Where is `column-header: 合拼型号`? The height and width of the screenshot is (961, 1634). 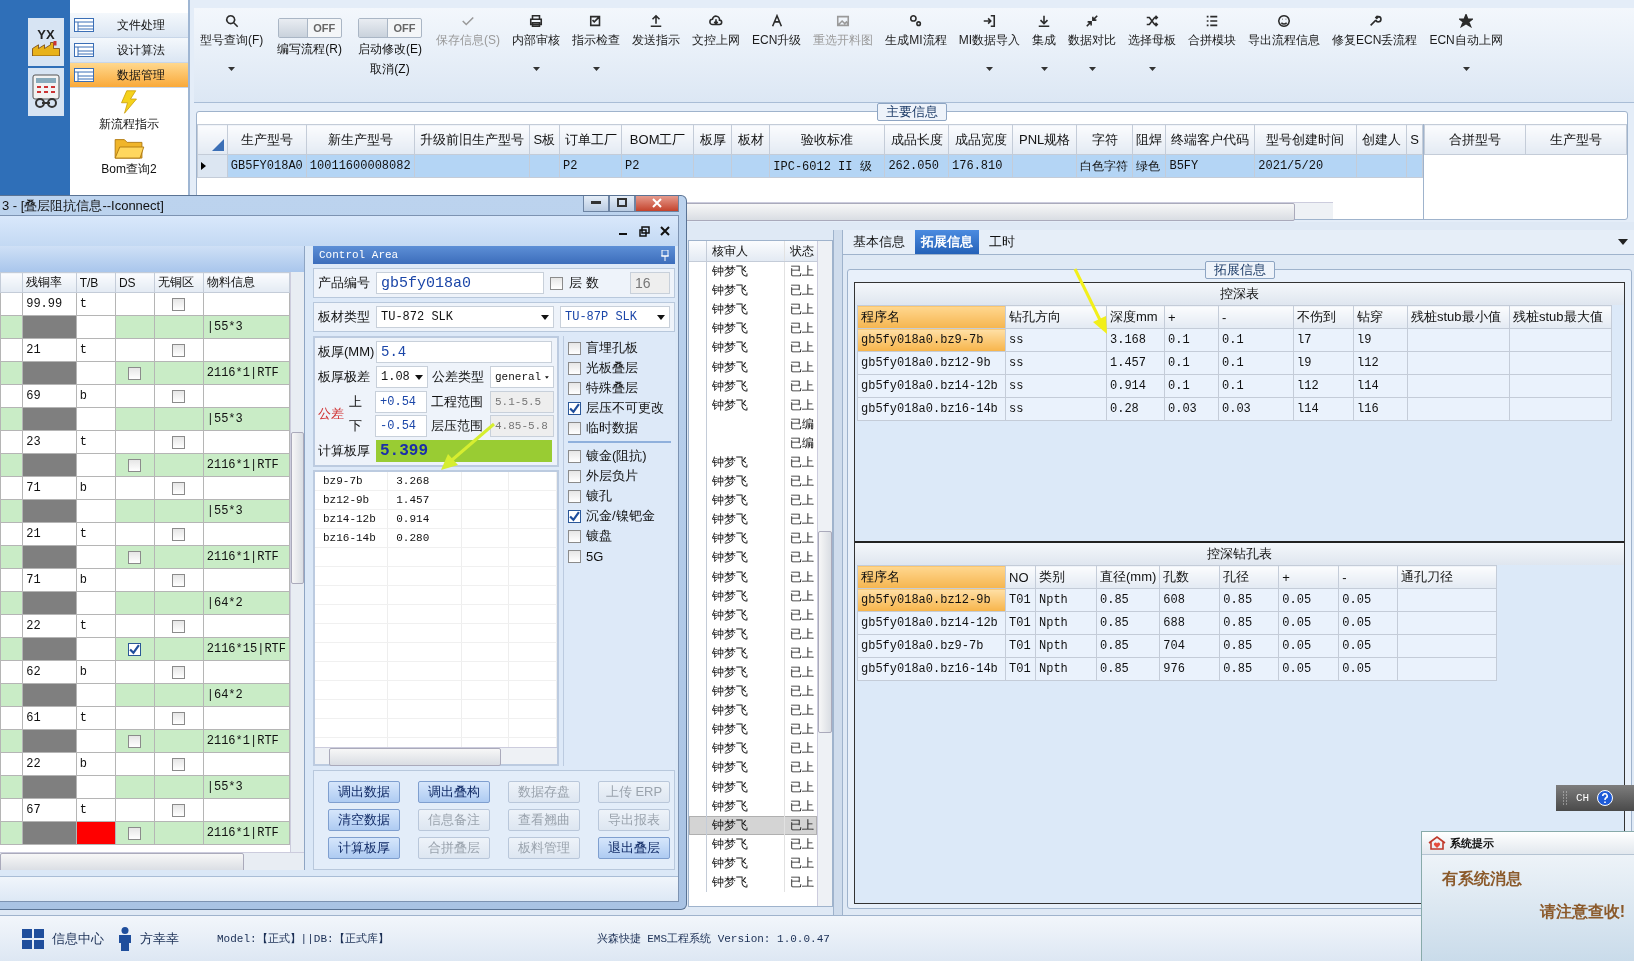 column-header: 合拼型号 is located at coordinates (1475, 139).